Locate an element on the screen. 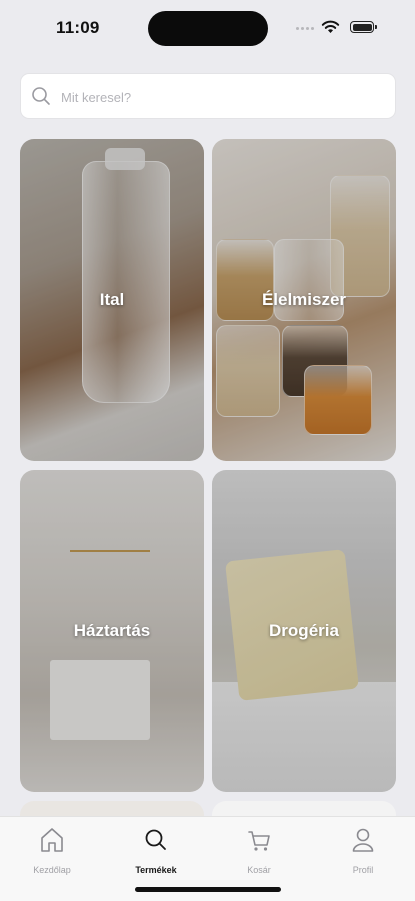 This screenshot has height=901, width=415. tab-products: Termékek is located at coordinates (156, 850).